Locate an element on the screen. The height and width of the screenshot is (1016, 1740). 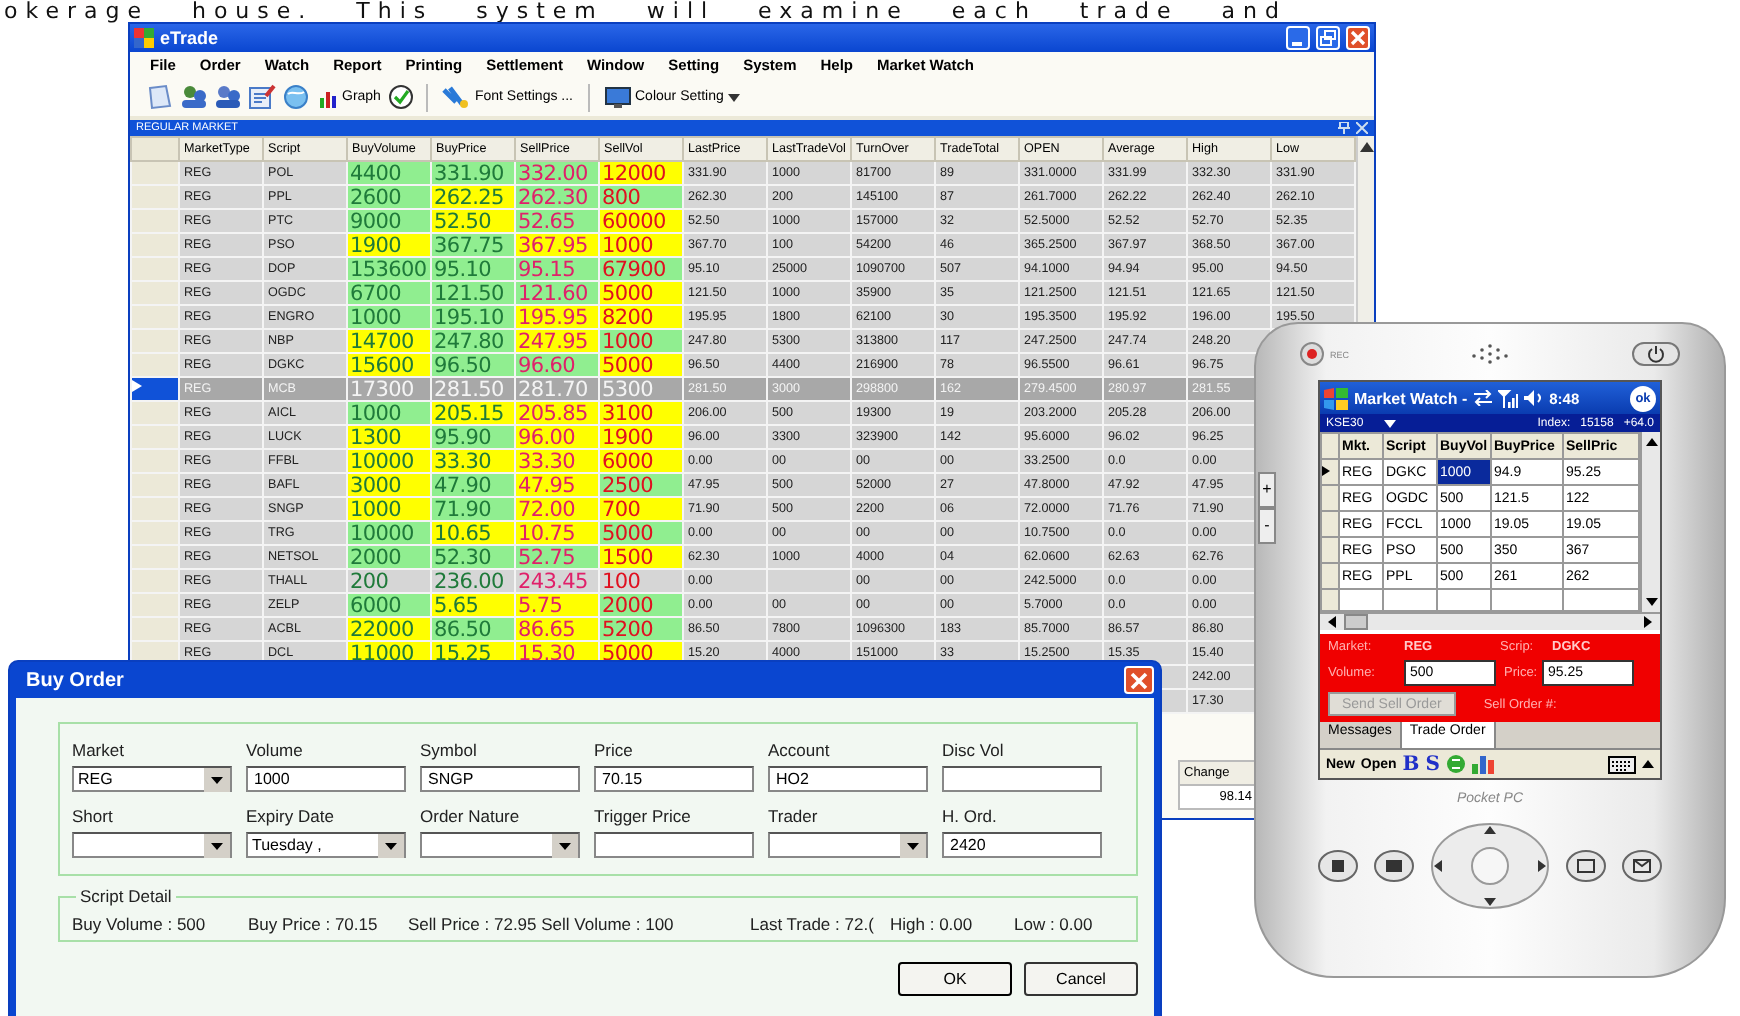
input-field: 70.15 is located at coordinates (674, 779).